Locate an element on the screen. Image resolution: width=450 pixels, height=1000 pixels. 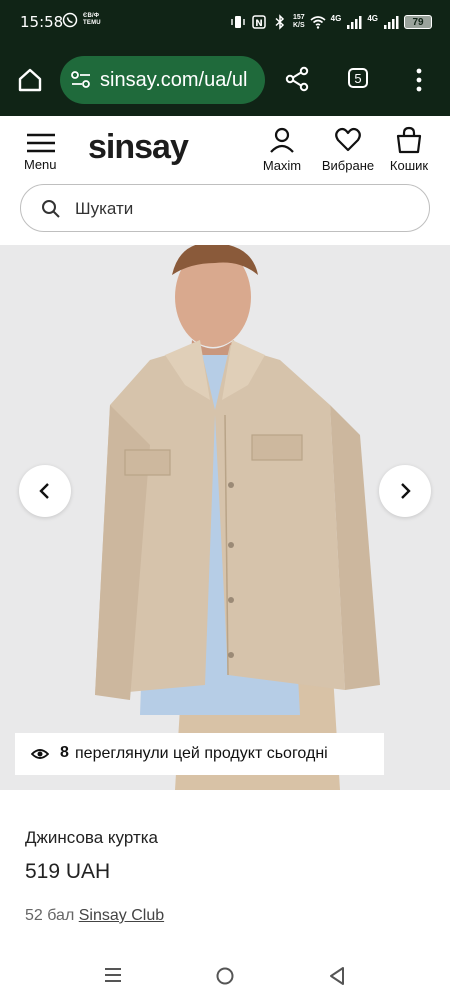
product-price: 519 UAH is located at coordinates (68, 871).